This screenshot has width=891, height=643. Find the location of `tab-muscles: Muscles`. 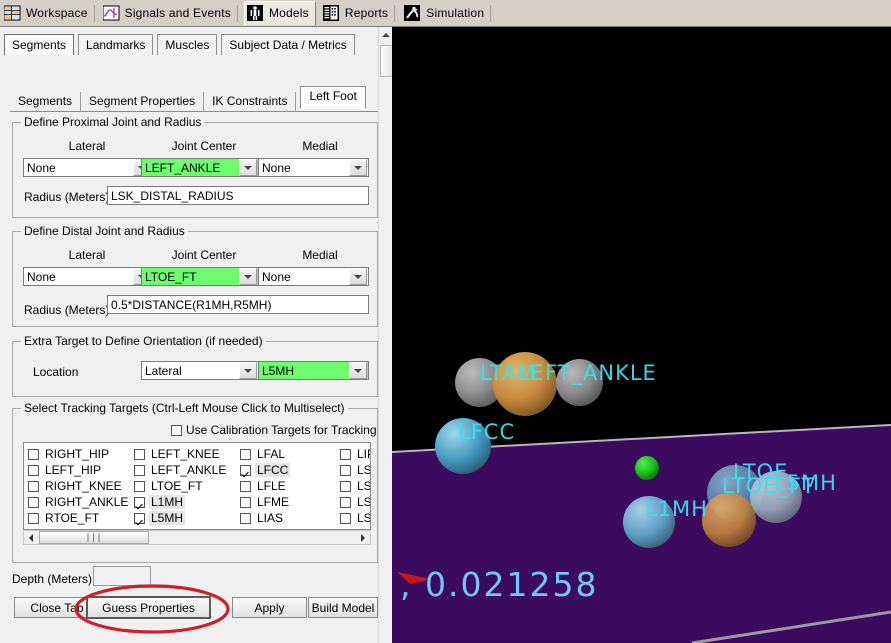

tab-muscles: Muscles is located at coordinates (187, 44).